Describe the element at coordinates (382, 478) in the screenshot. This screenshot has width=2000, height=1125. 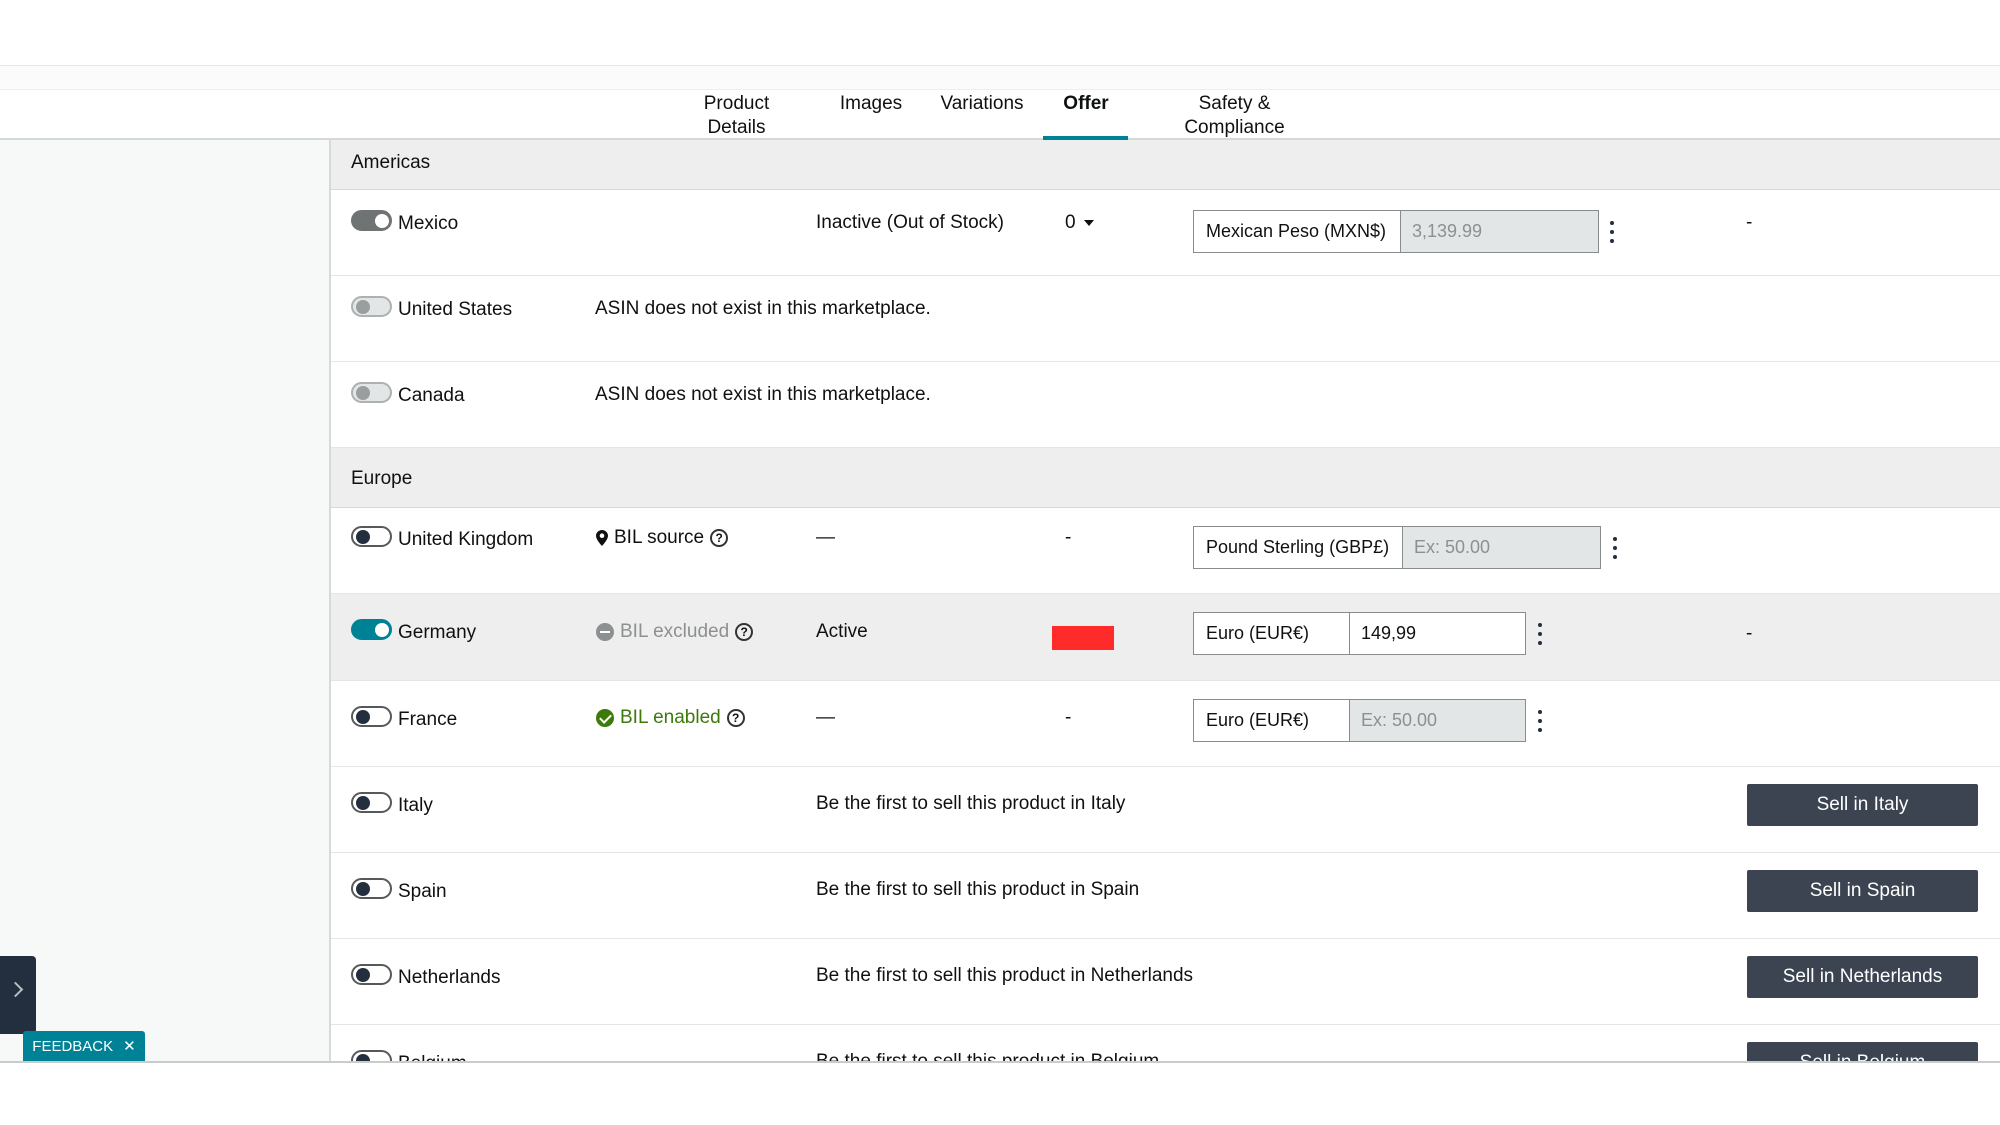
I see `section-title: Europe` at that location.